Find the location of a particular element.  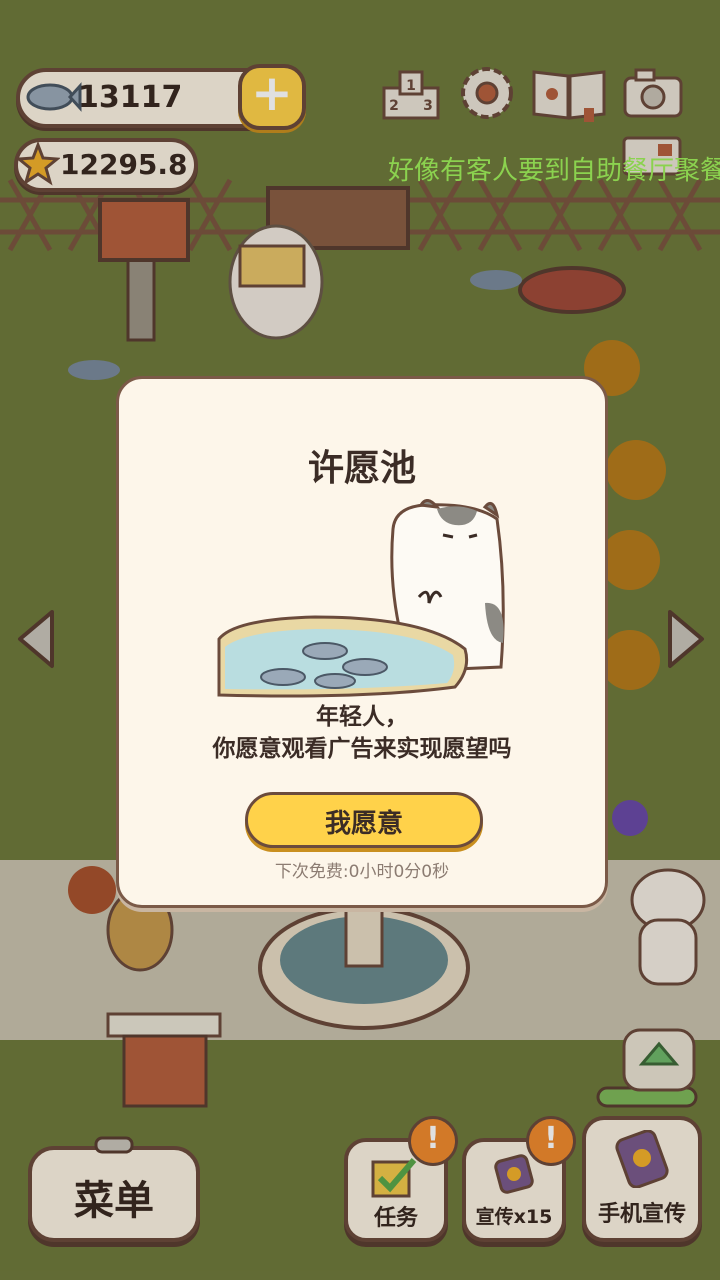

dialog-title: 许愿池 is located at coordinates (361, 468).